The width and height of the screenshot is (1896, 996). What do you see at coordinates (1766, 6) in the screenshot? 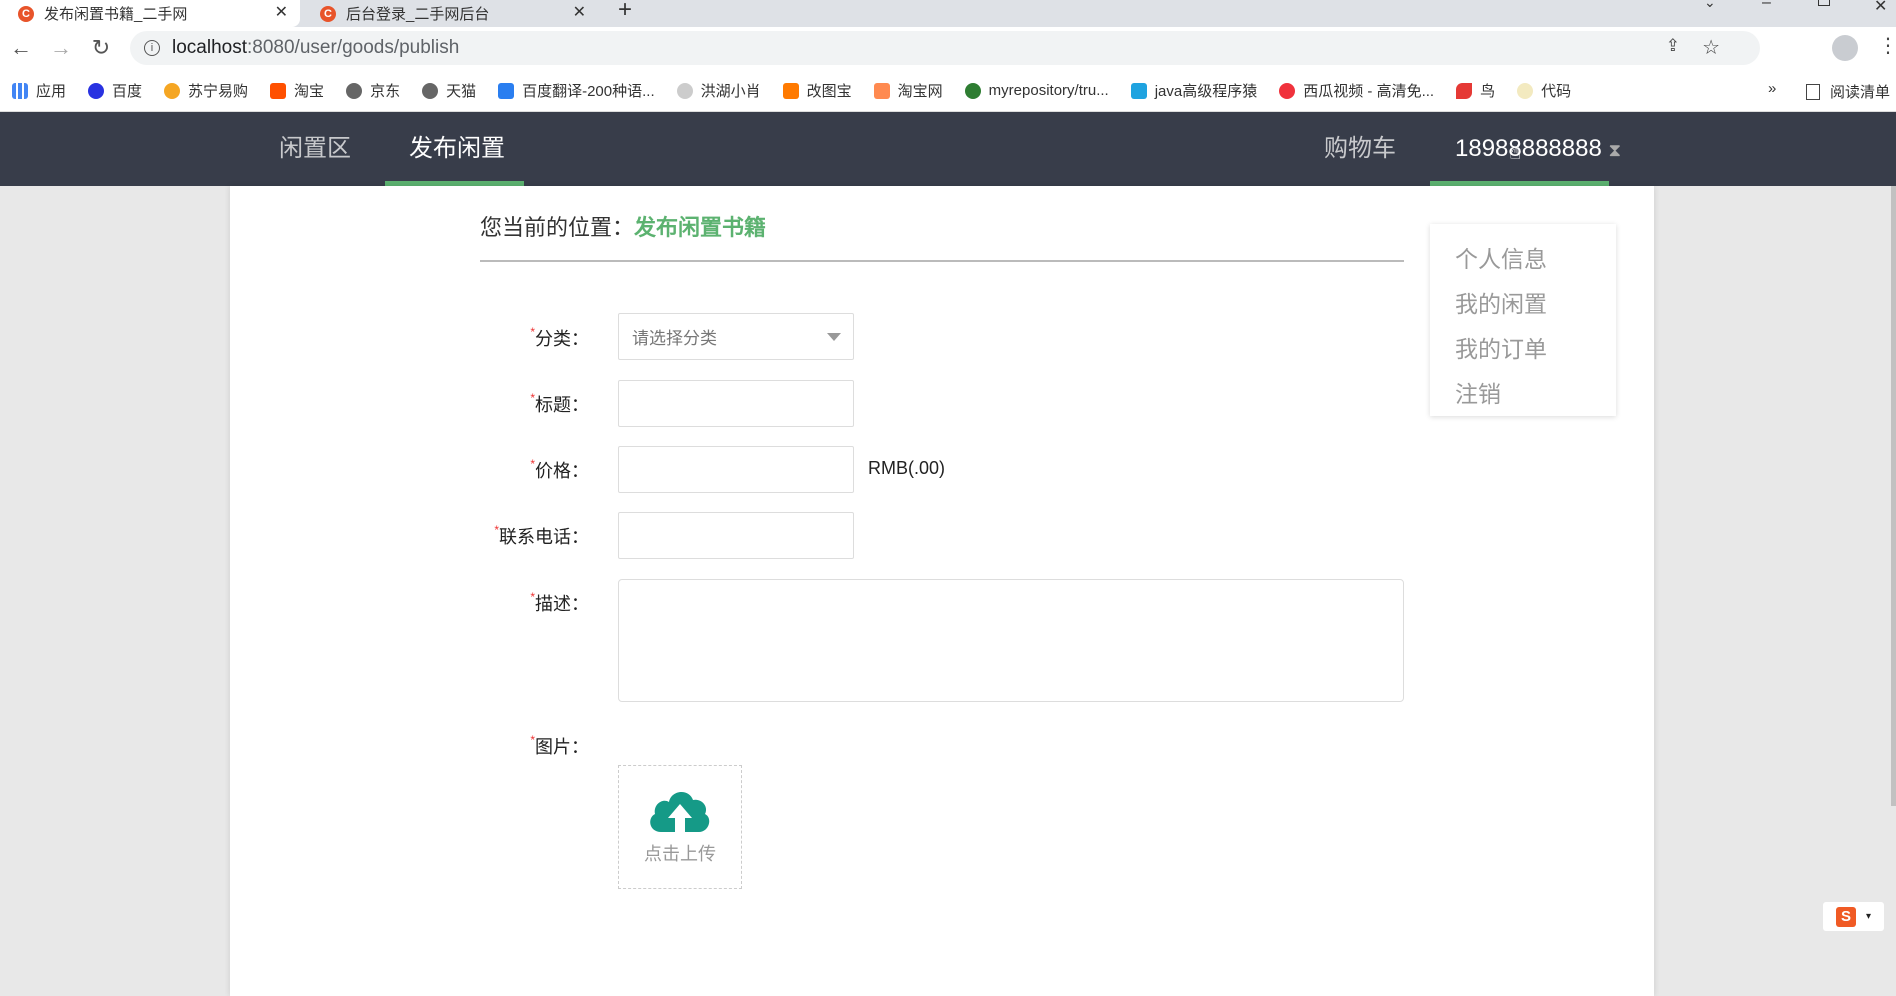
I see `minimize-icon: –` at bounding box center [1766, 6].